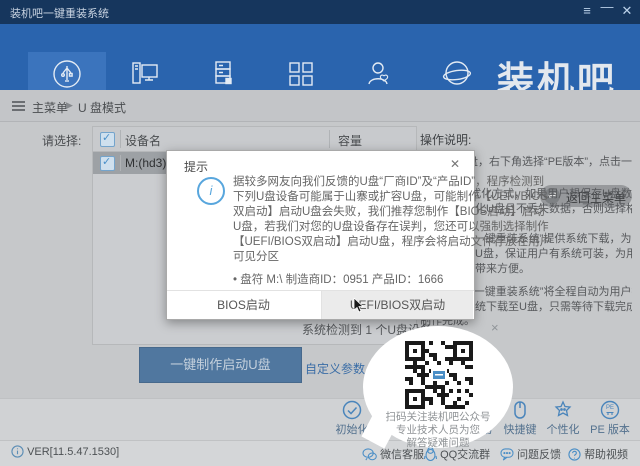 Image resolution: width=640 pixels, height=466 pixels. I want to click on dialog-title: 提示, so click(196, 167).